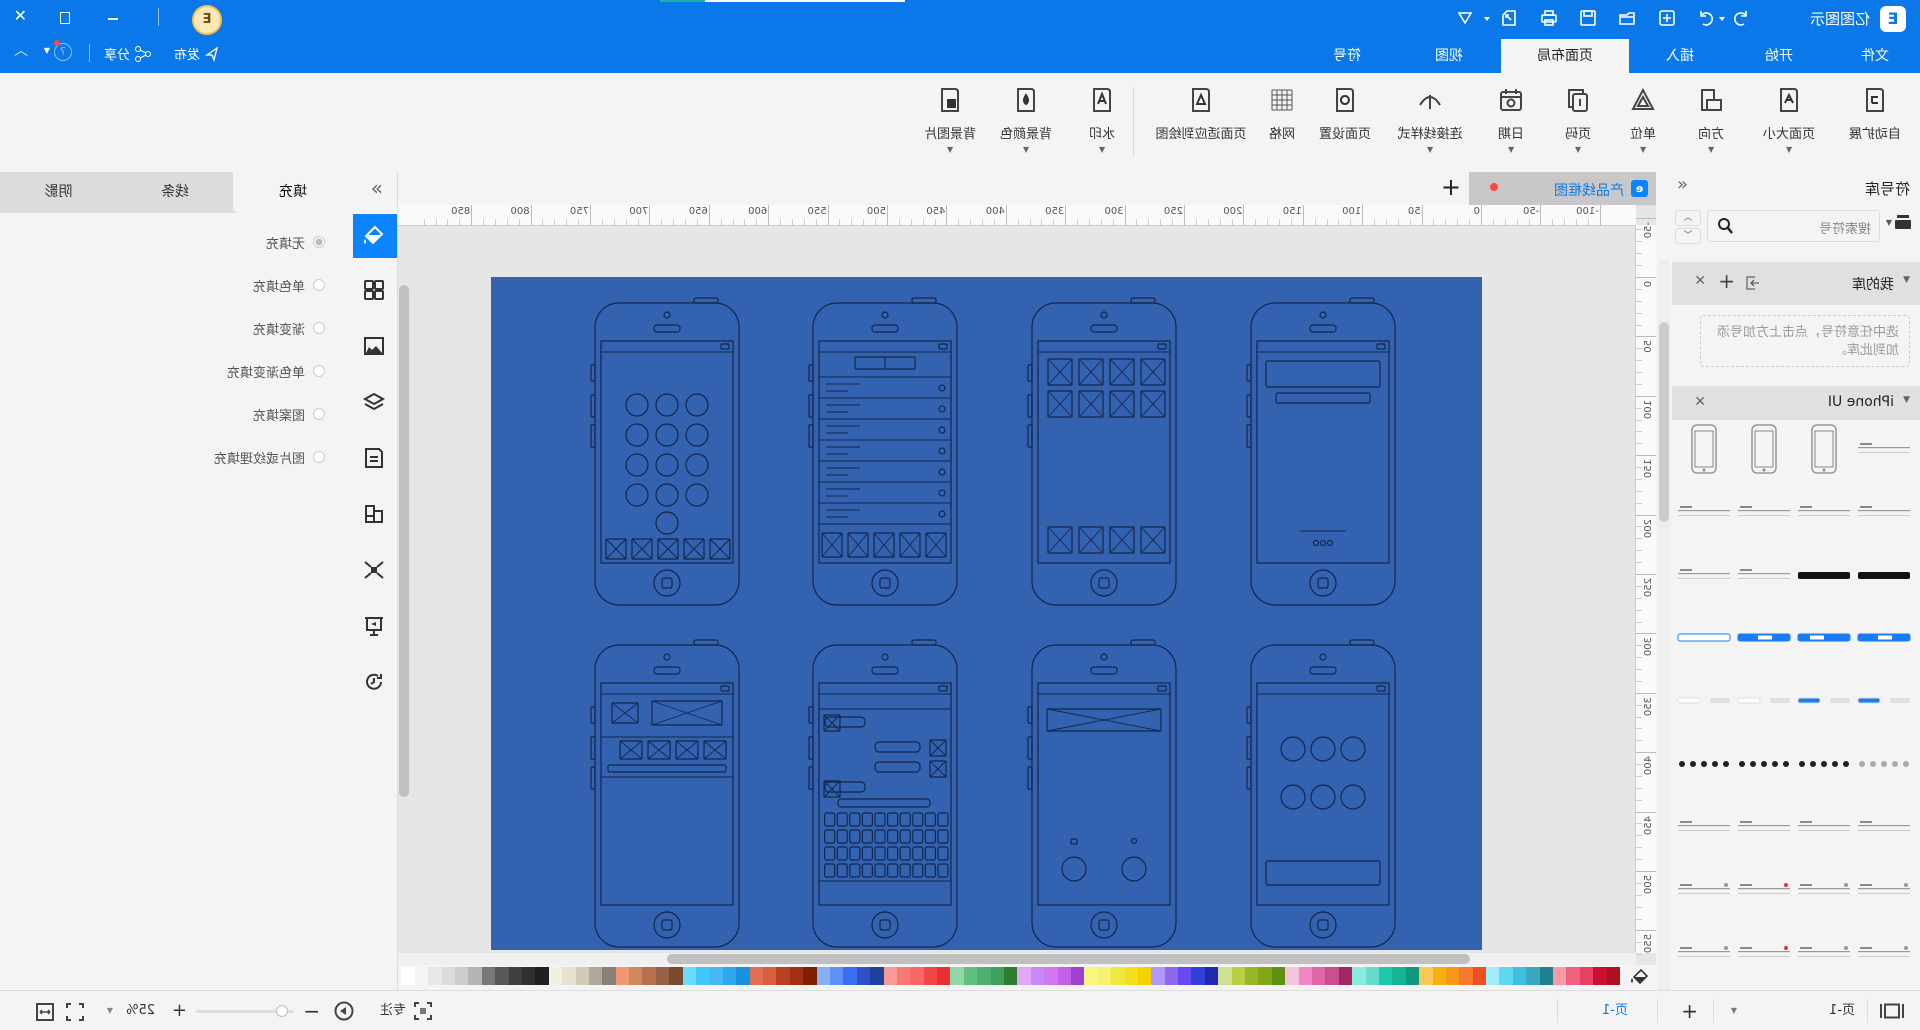  Describe the element at coordinates (374, 346) in the screenshot. I see `toolbar-image-button` at that location.